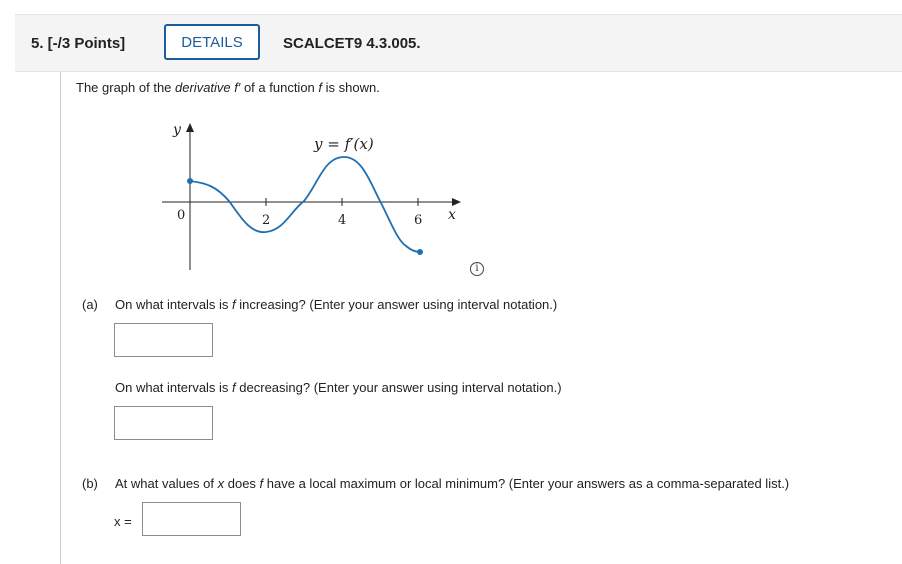 The image size is (902, 564). What do you see at coordinates (123, 521) in the screenshot?
I see `x-answer-label: x =` at bounding box center [123, 521].